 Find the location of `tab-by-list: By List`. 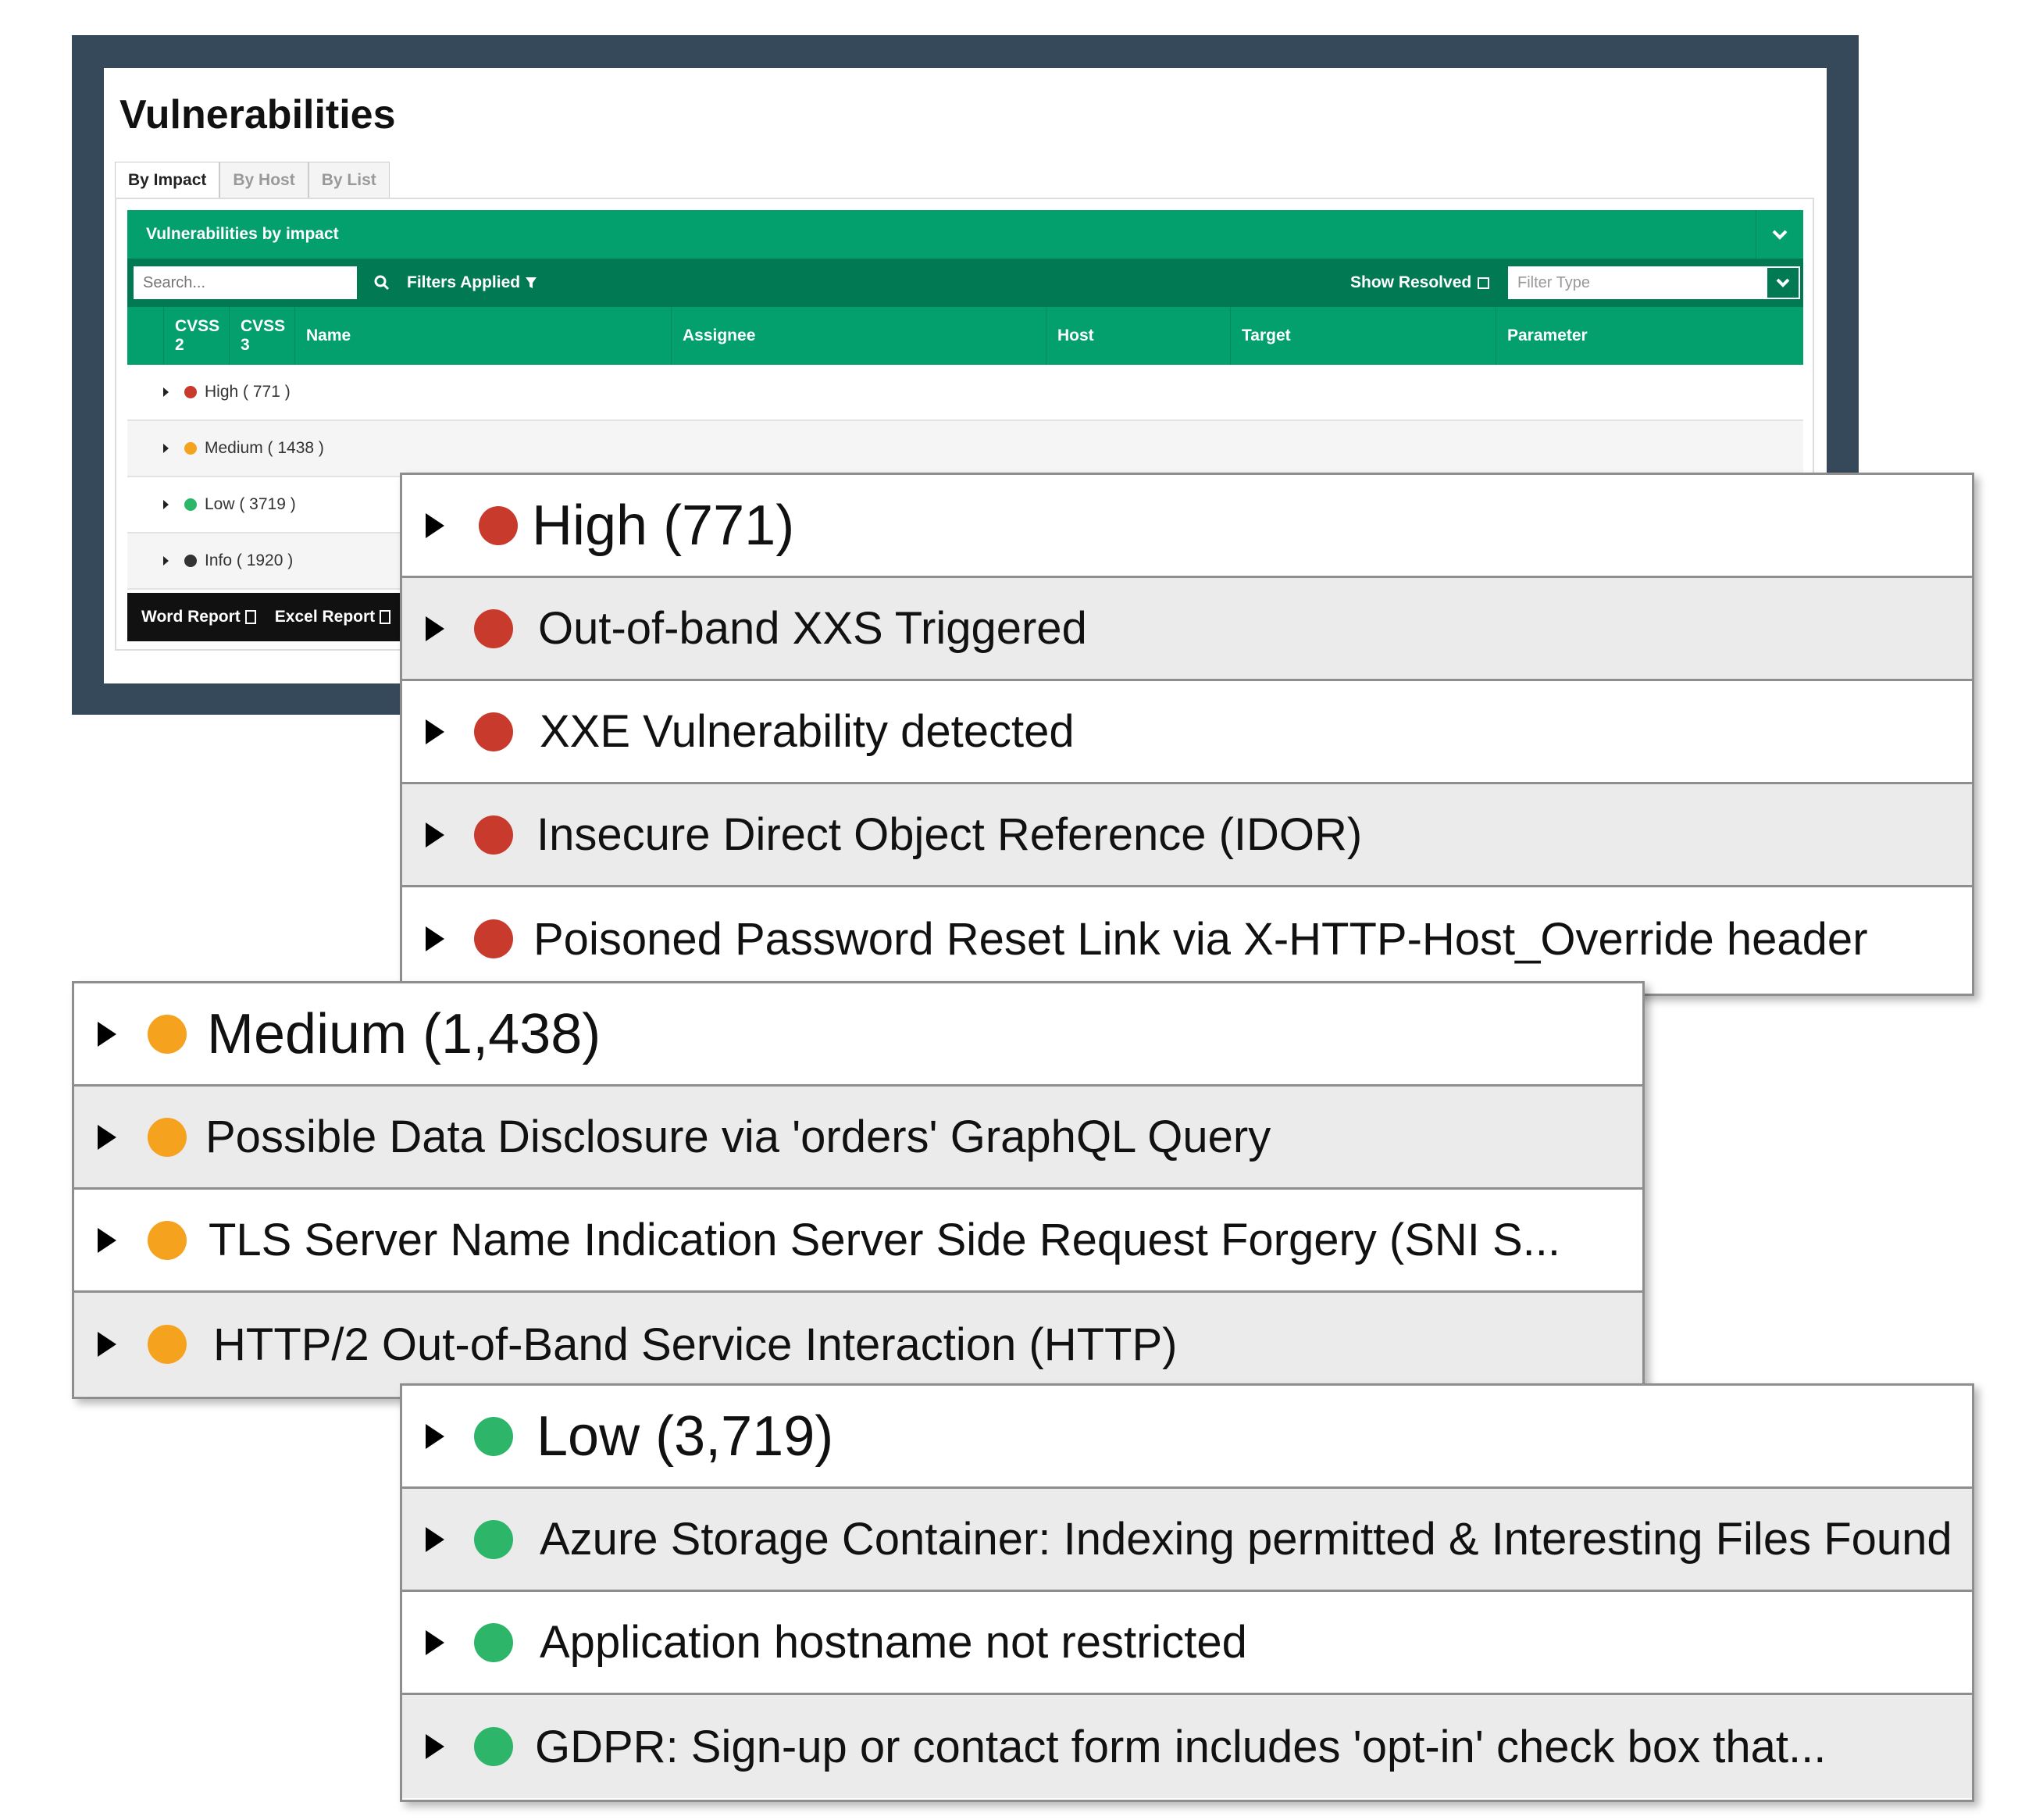

tab-by-list: By List is located at coordinates (349, 180).